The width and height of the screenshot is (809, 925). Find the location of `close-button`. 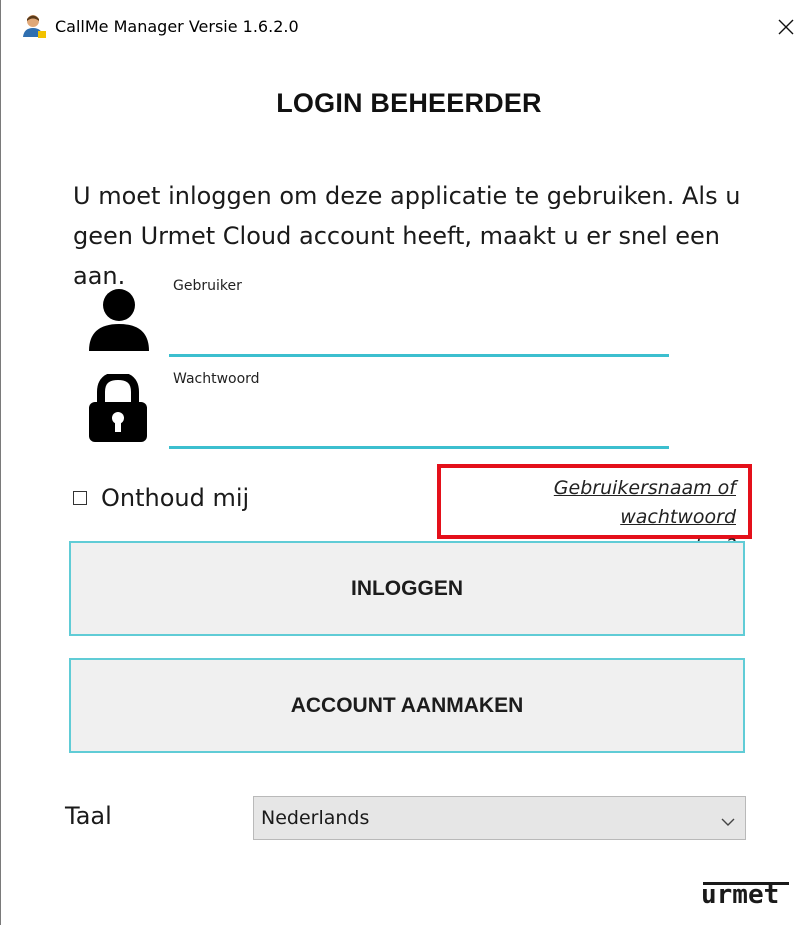

close-button is located at coordinates (786, 29).